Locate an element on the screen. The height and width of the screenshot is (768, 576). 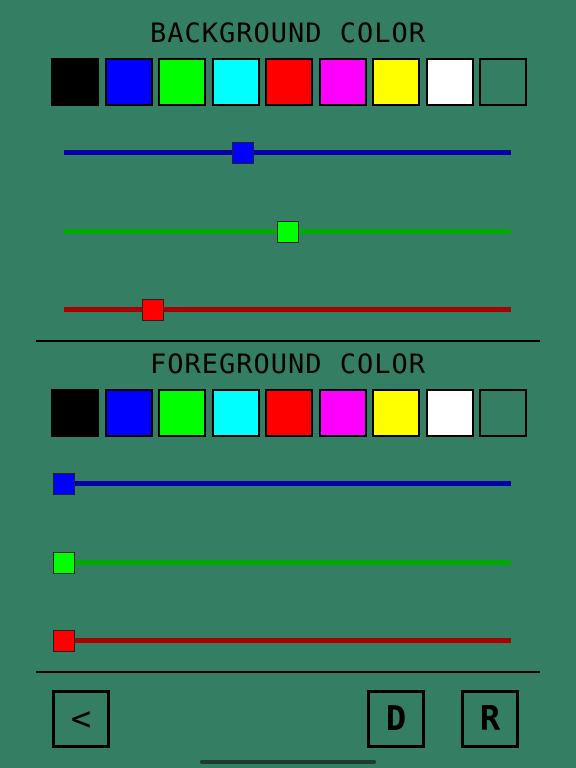
foreground-red-track is located at coordinates (287, 640).